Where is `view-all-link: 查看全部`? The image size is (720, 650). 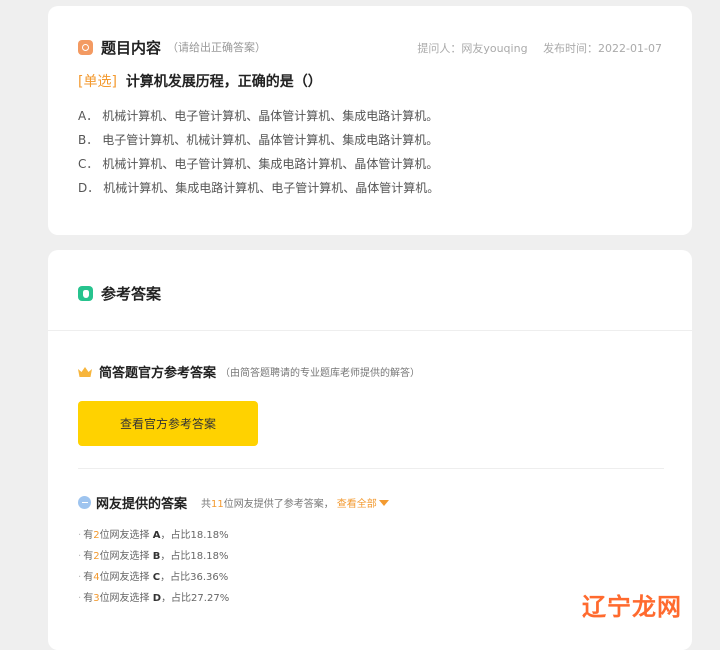 view-all-link: 查看全部 is located at coordinates (363, 502).